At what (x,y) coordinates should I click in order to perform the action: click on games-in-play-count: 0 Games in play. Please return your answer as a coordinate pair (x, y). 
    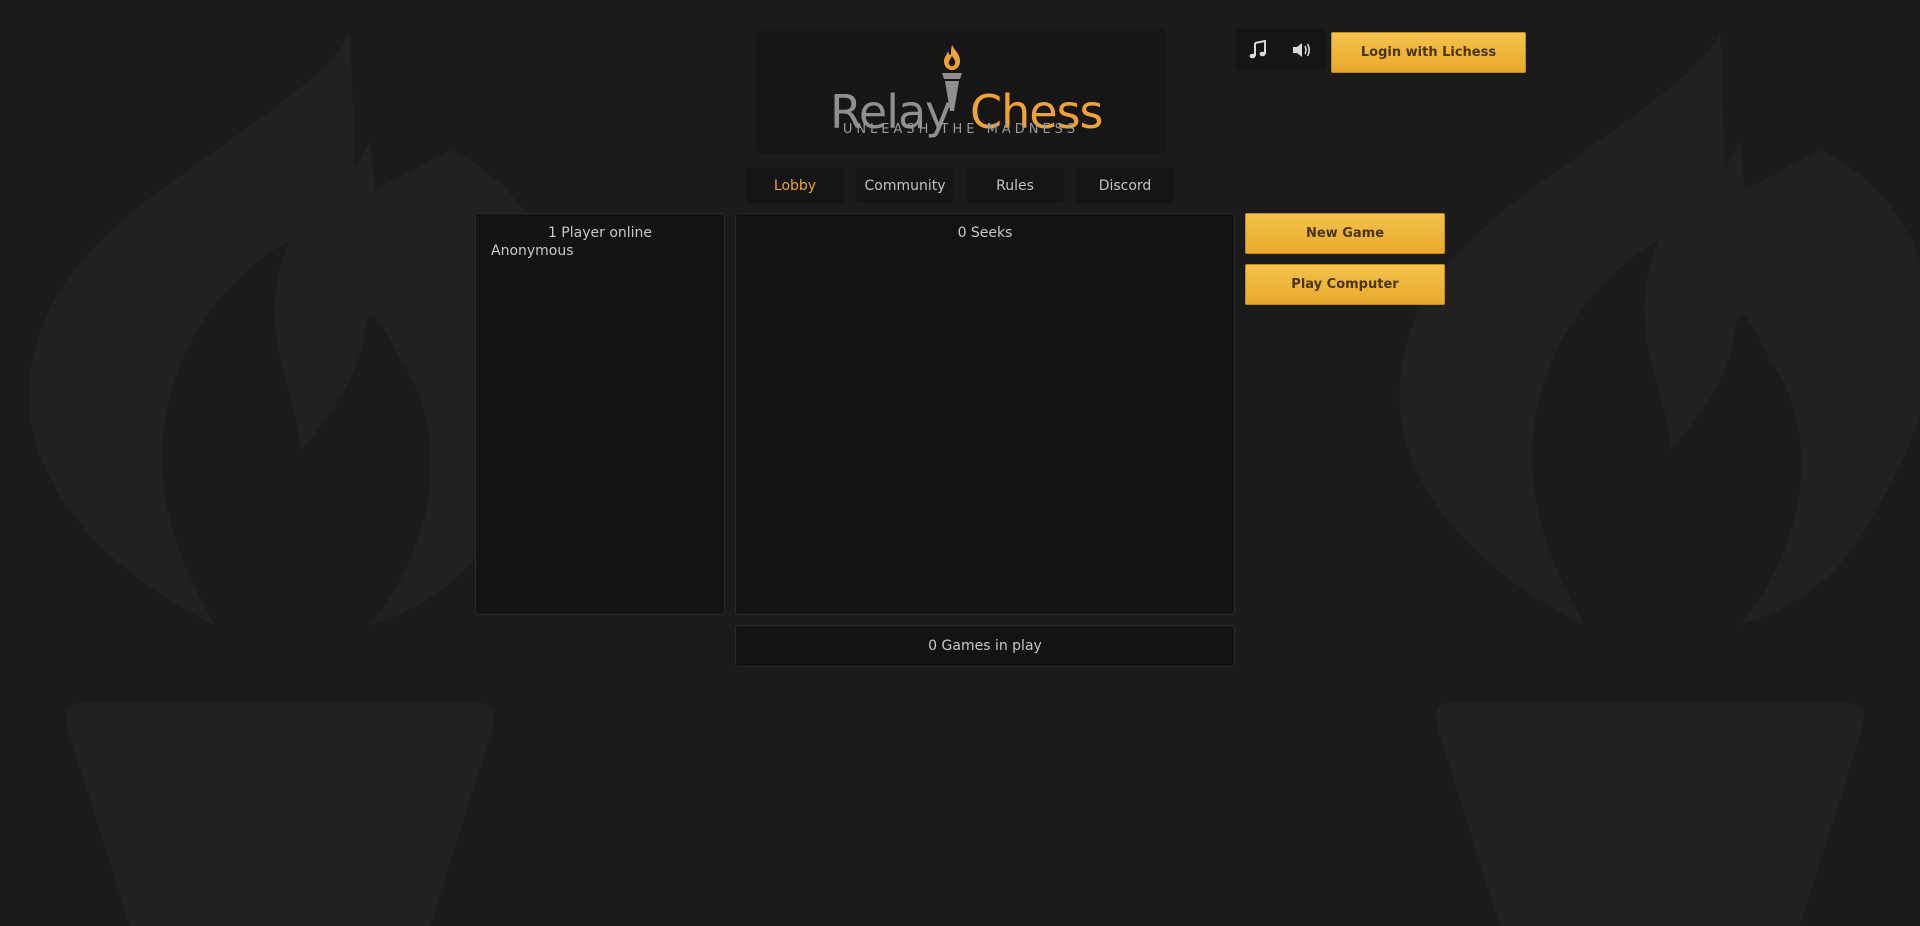
    Looking at the image, I should click on (985, 646).